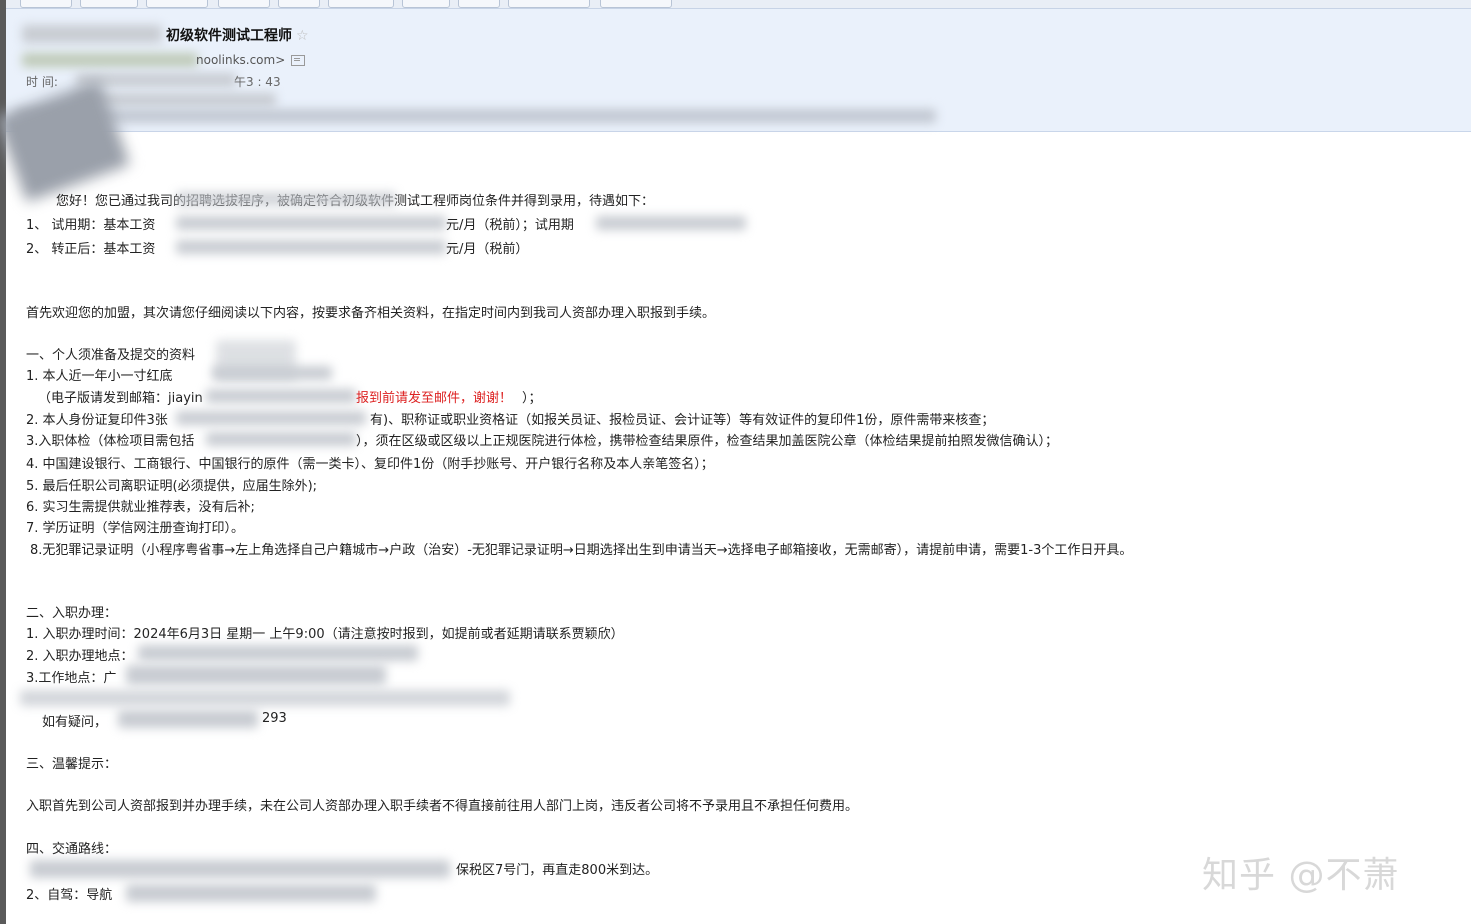 The width and height of the screenshot is (1471, 924). Describe the element at coordinates (140, 507) in the screenshot. I see `req-item-6: 6. 实习生需提供就业推荐表，没有后补;` at that location.